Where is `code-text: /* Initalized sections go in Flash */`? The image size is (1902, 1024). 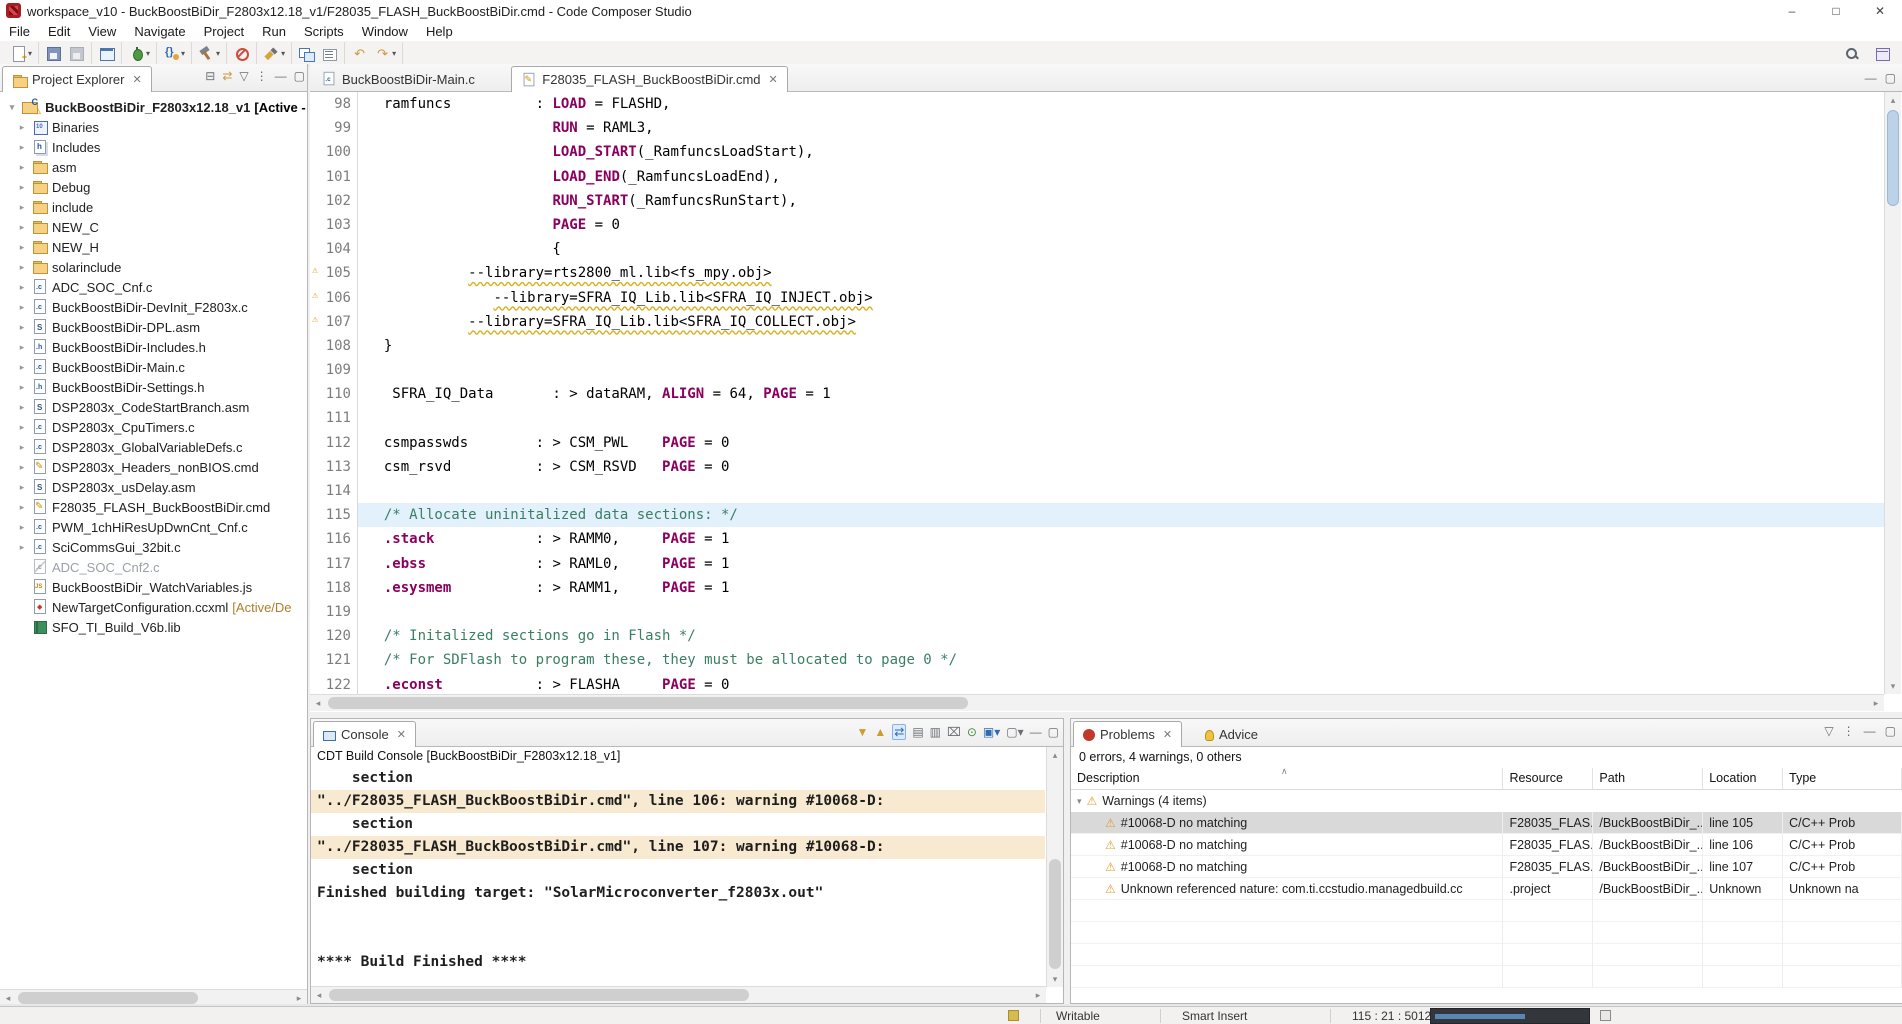
code-text: /* Initalized sections go in Flash */ is located at coordinates (1121, 636).